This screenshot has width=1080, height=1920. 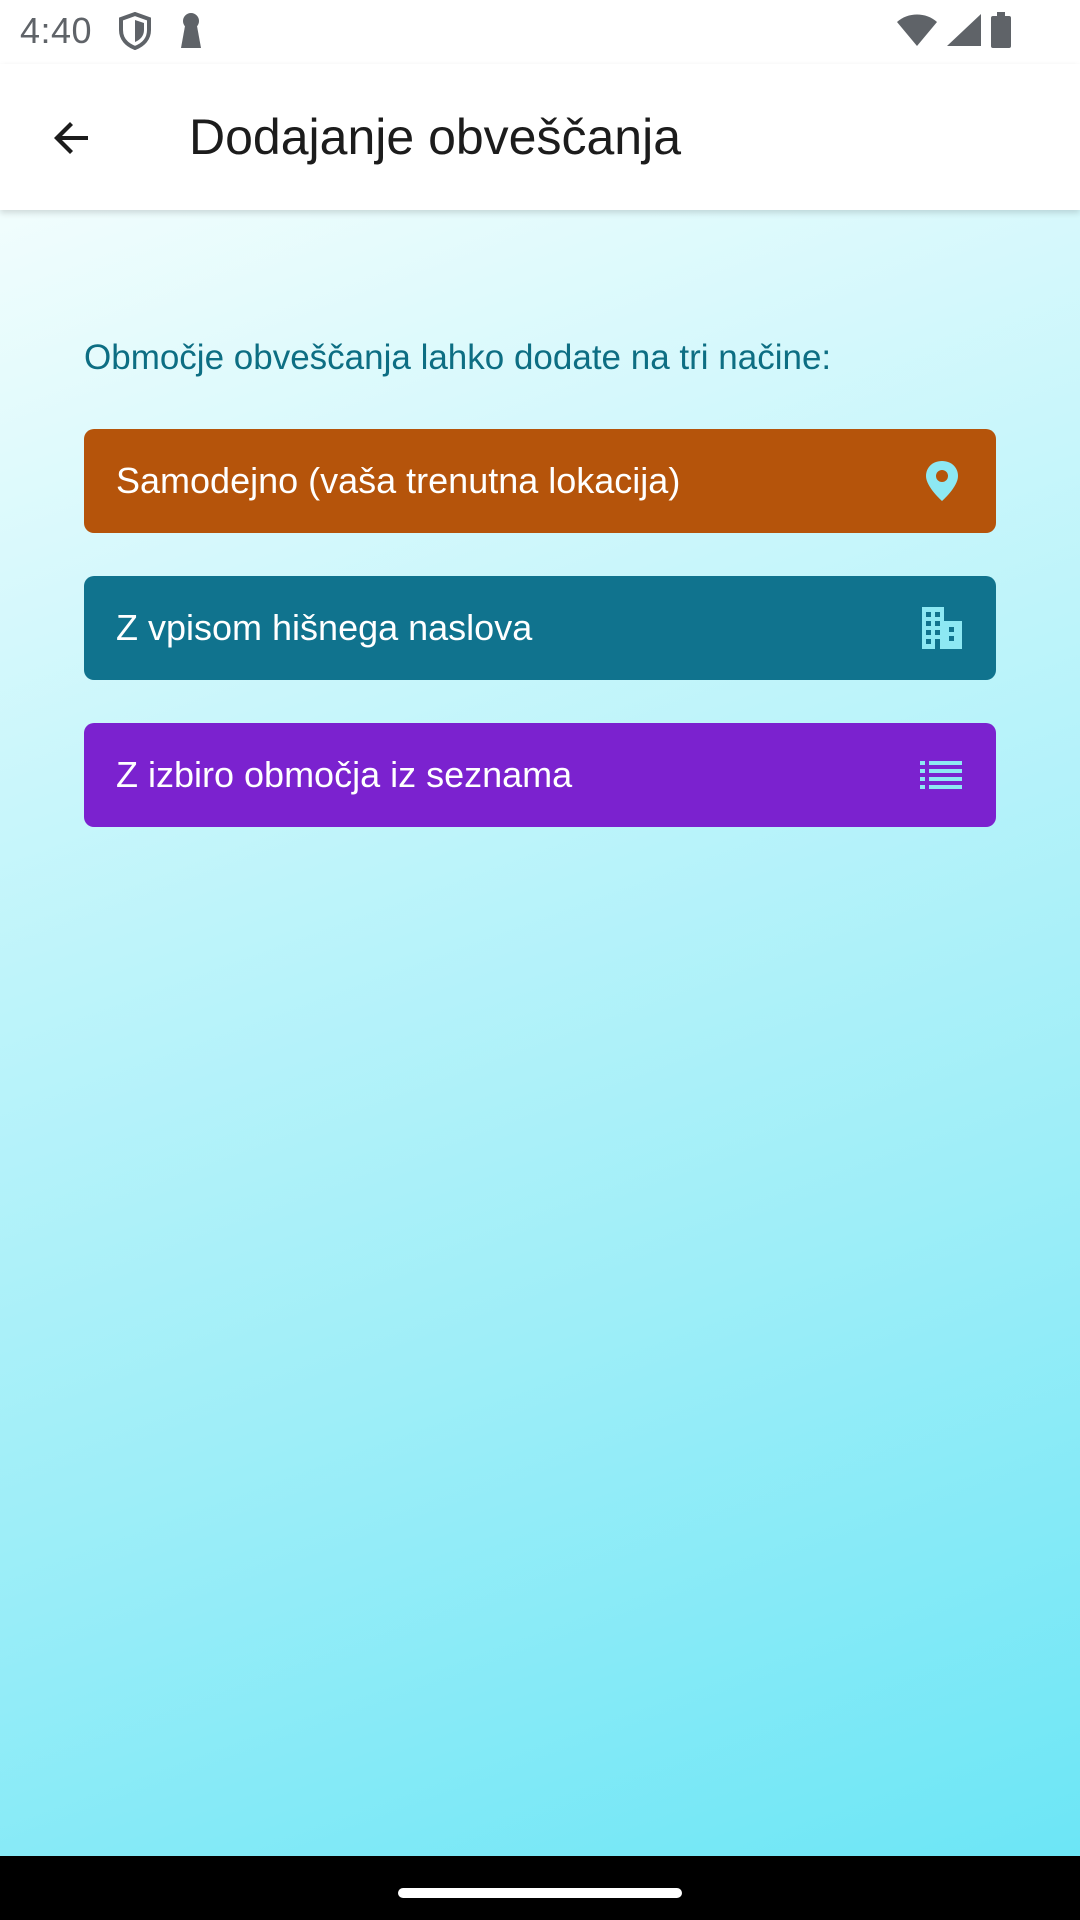 I want to click on shield-icon, so click(x=135, y=33).